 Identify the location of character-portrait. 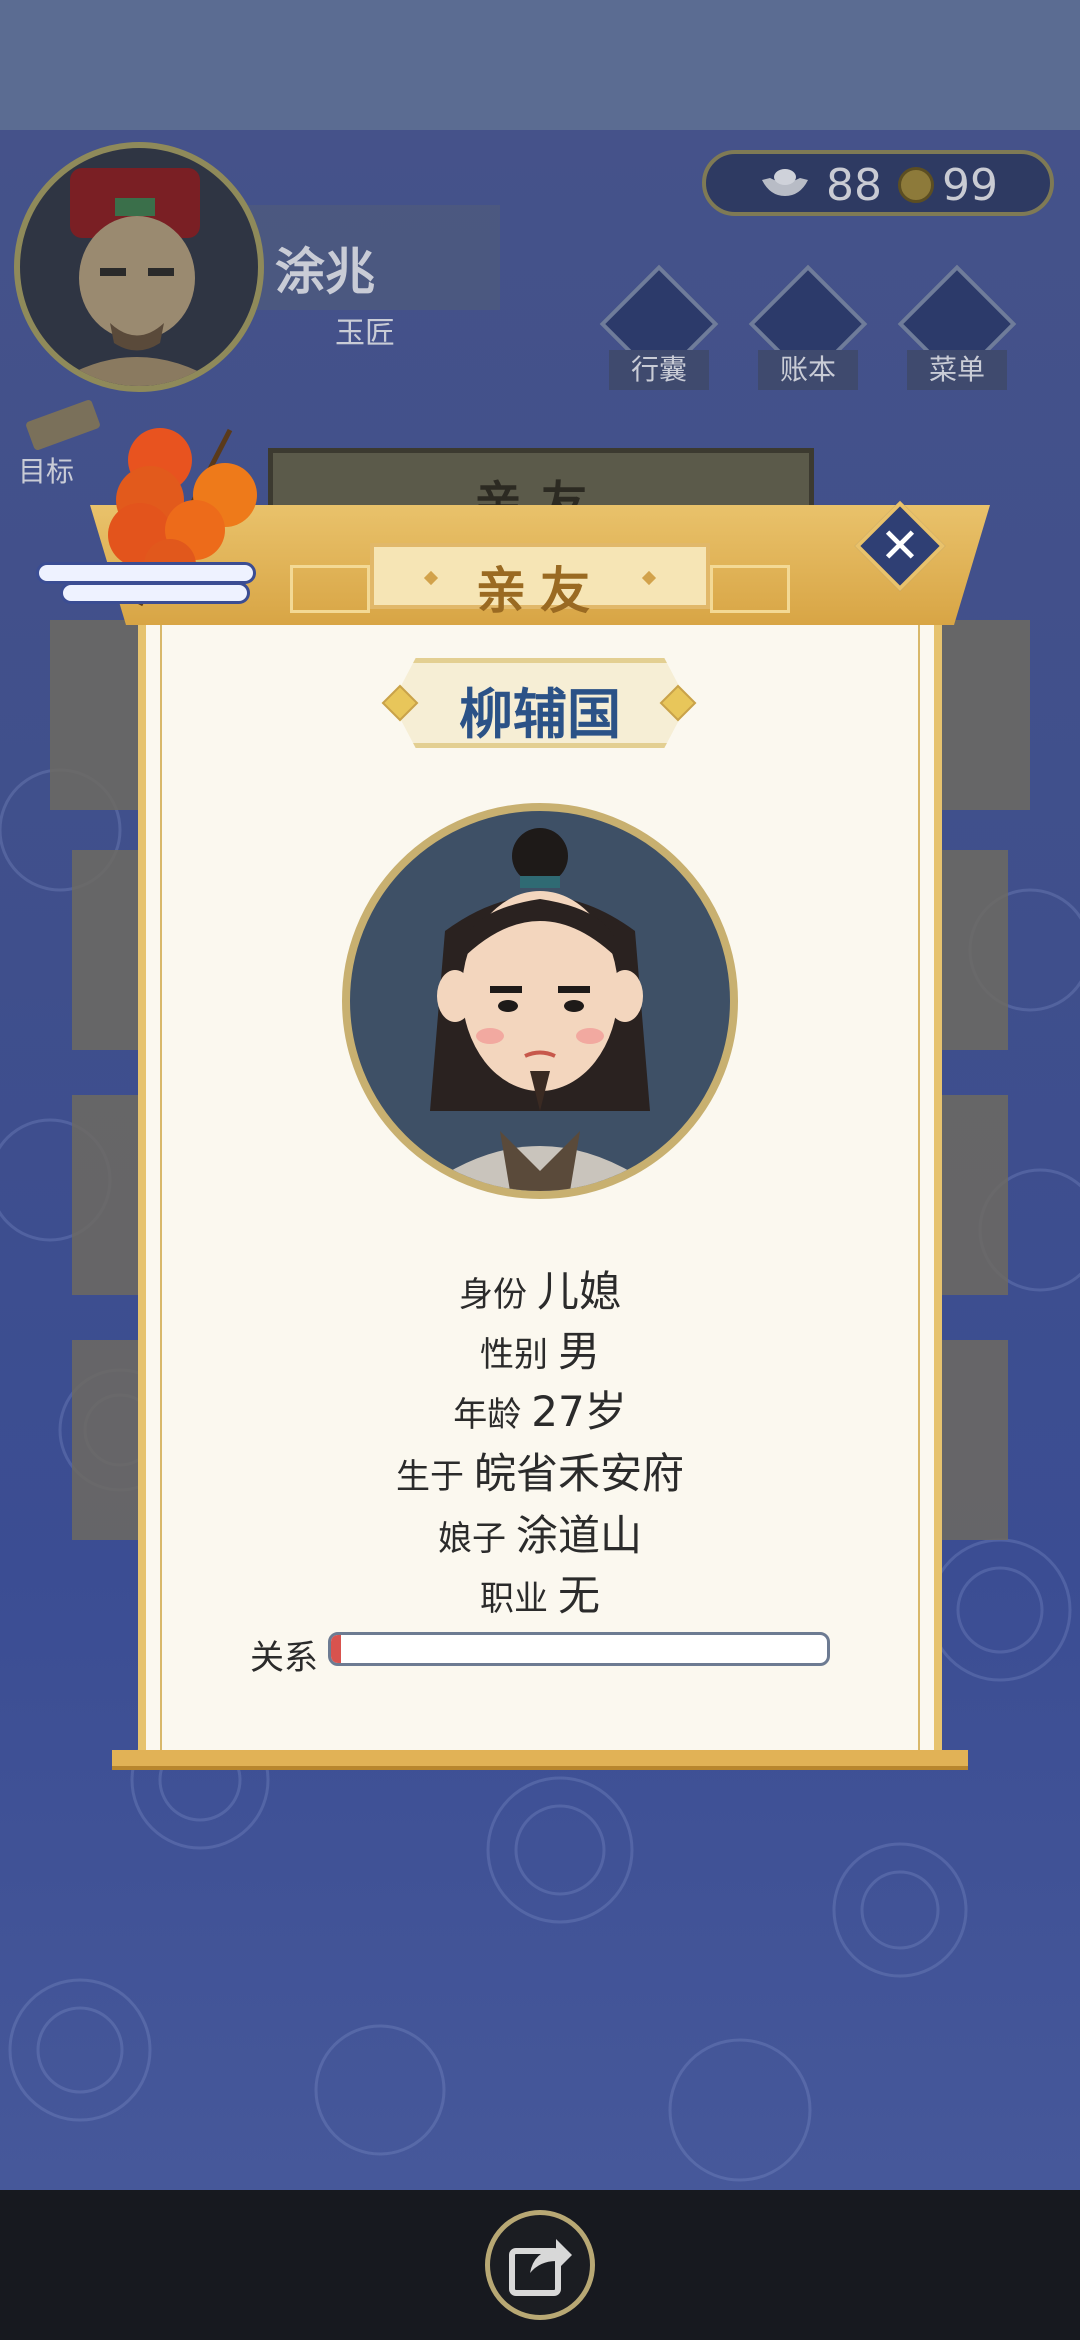
(540, 1001).